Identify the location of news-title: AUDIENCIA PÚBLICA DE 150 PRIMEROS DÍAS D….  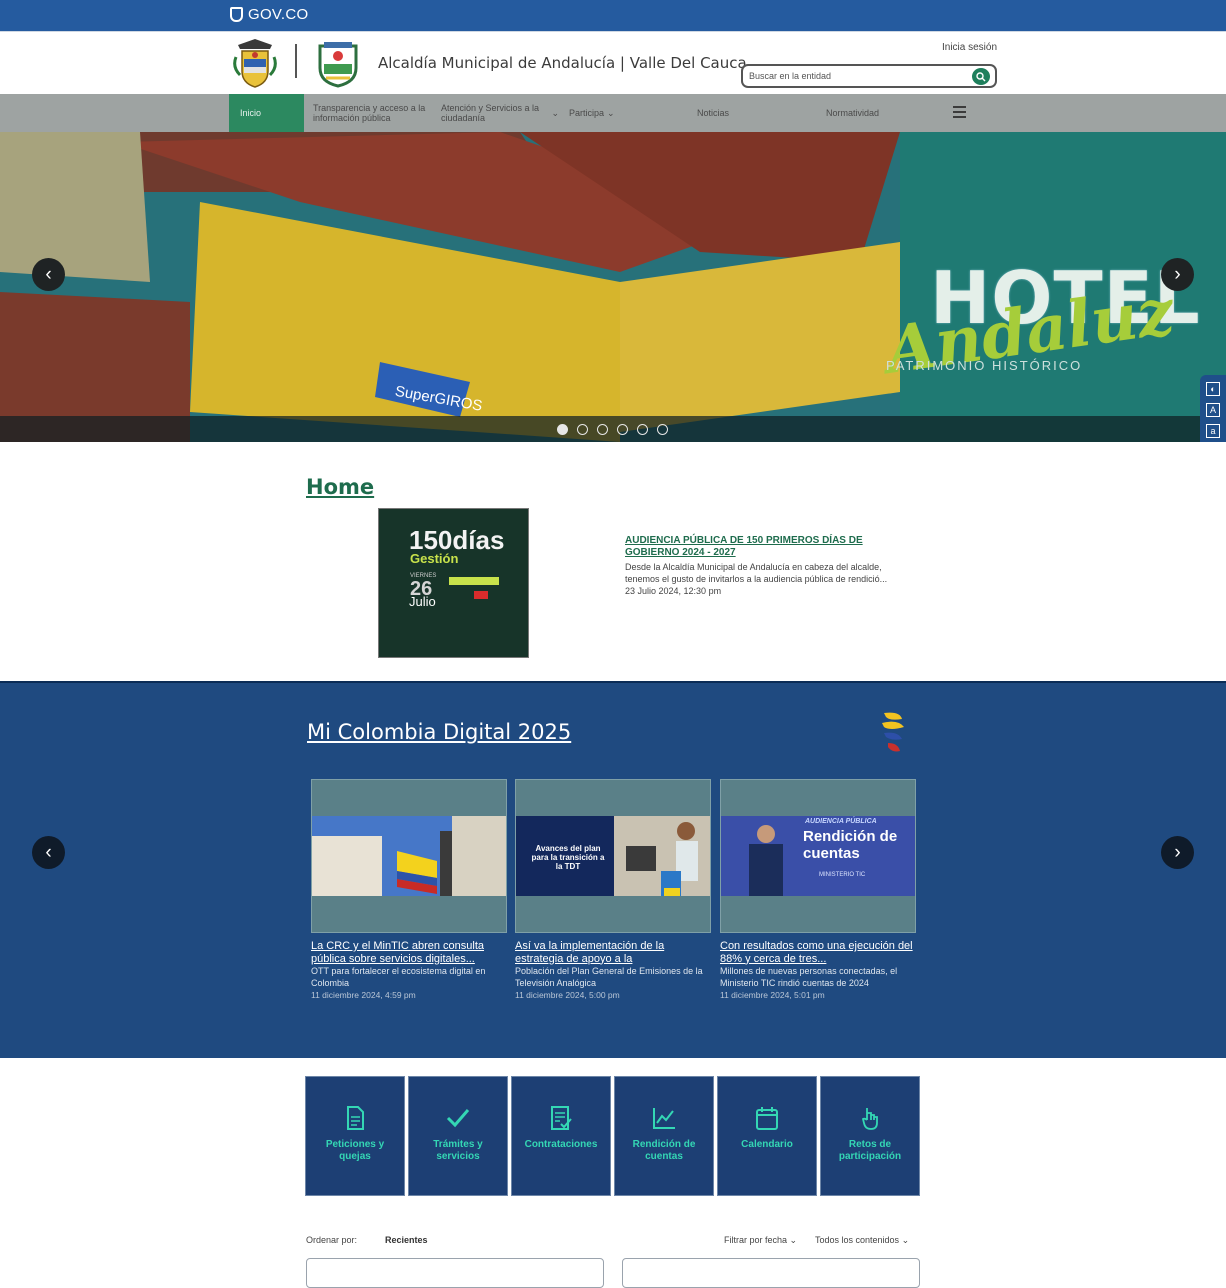
(770, 547).